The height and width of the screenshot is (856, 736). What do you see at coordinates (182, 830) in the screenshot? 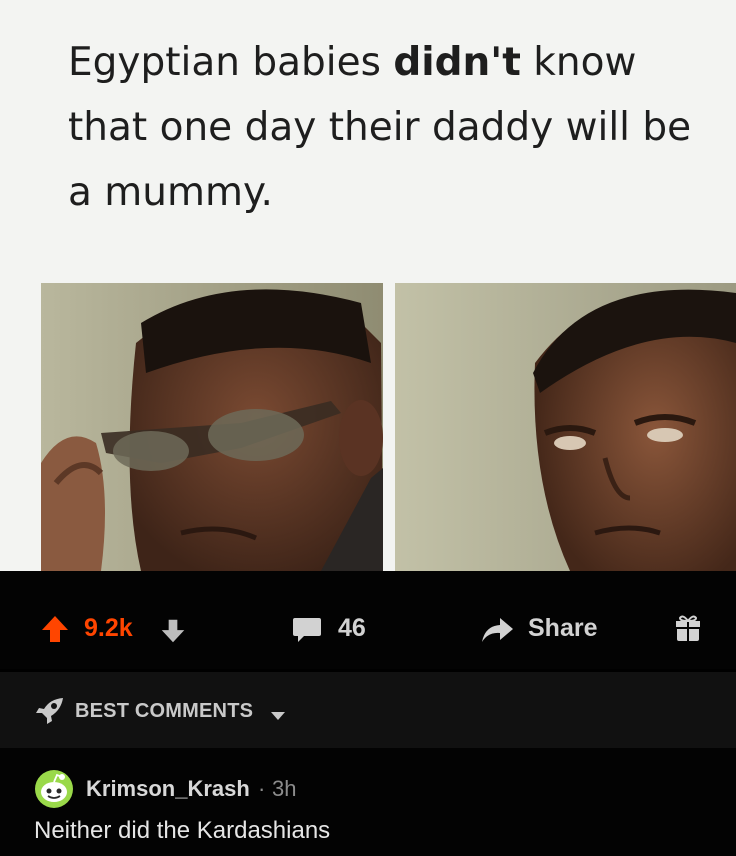
I see `comment-body: Neither did the Kardashians` at bounding box center [182, 830].